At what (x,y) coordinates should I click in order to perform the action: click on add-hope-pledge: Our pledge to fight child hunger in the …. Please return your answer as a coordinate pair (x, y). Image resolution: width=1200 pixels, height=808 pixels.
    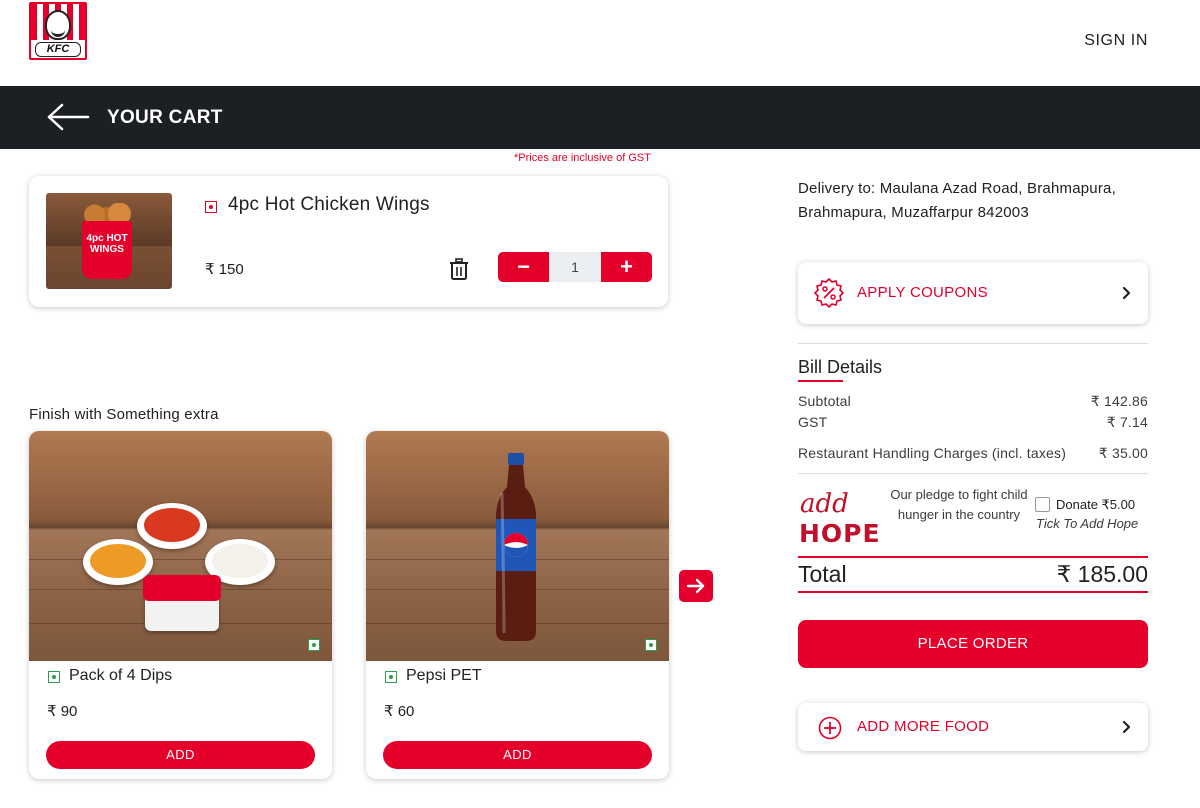
    Looking at the image, I should click on (959, 504).